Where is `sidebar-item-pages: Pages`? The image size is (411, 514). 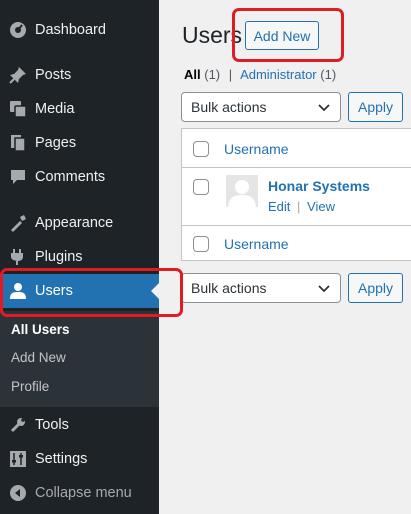
sidebar-item-pages: Pages is located at coordinates (79, 143).